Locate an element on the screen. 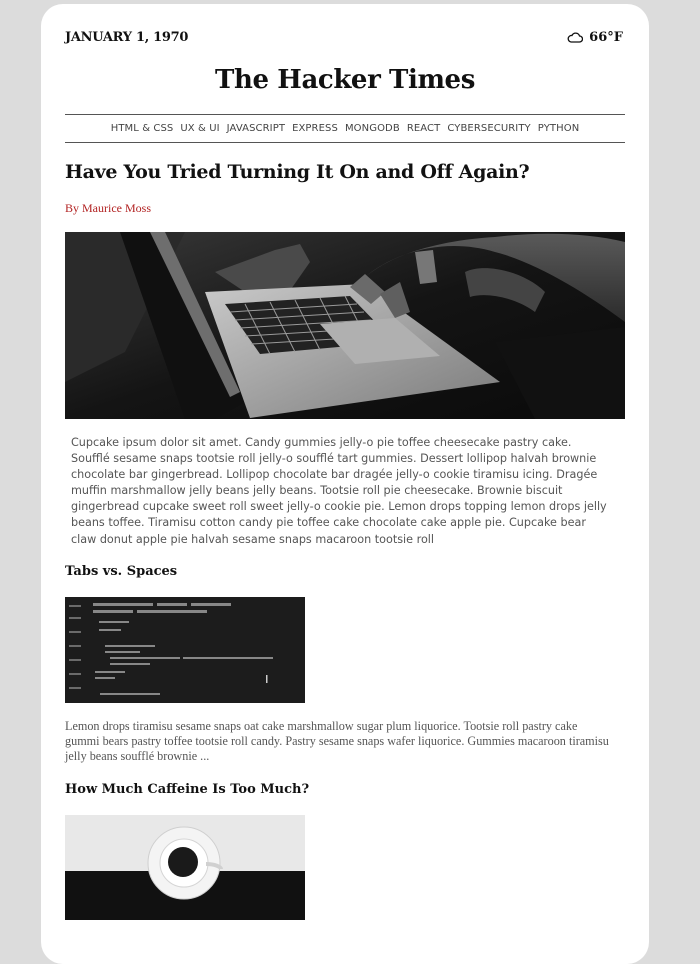 The height and width of the screenshot is (964, 700). story-title-tabs-vs-spaces: Tabs vs. Spaces is located at coordinates (121, 571).